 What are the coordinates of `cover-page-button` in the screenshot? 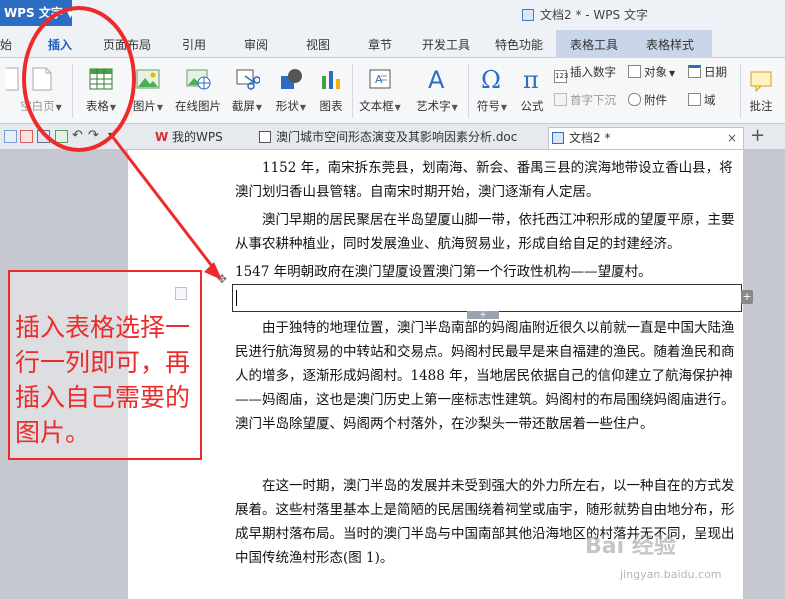 It's located at (9, 82).